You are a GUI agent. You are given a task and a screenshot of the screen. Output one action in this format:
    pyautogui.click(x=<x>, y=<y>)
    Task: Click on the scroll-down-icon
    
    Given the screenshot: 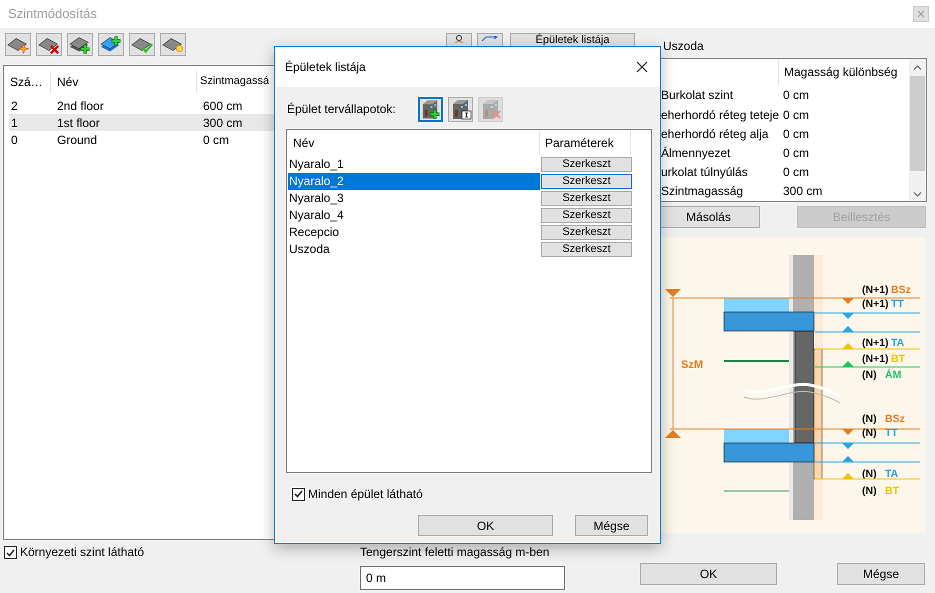 What is the action you would take?
    pyautogui.click(x=917, y=194)
    